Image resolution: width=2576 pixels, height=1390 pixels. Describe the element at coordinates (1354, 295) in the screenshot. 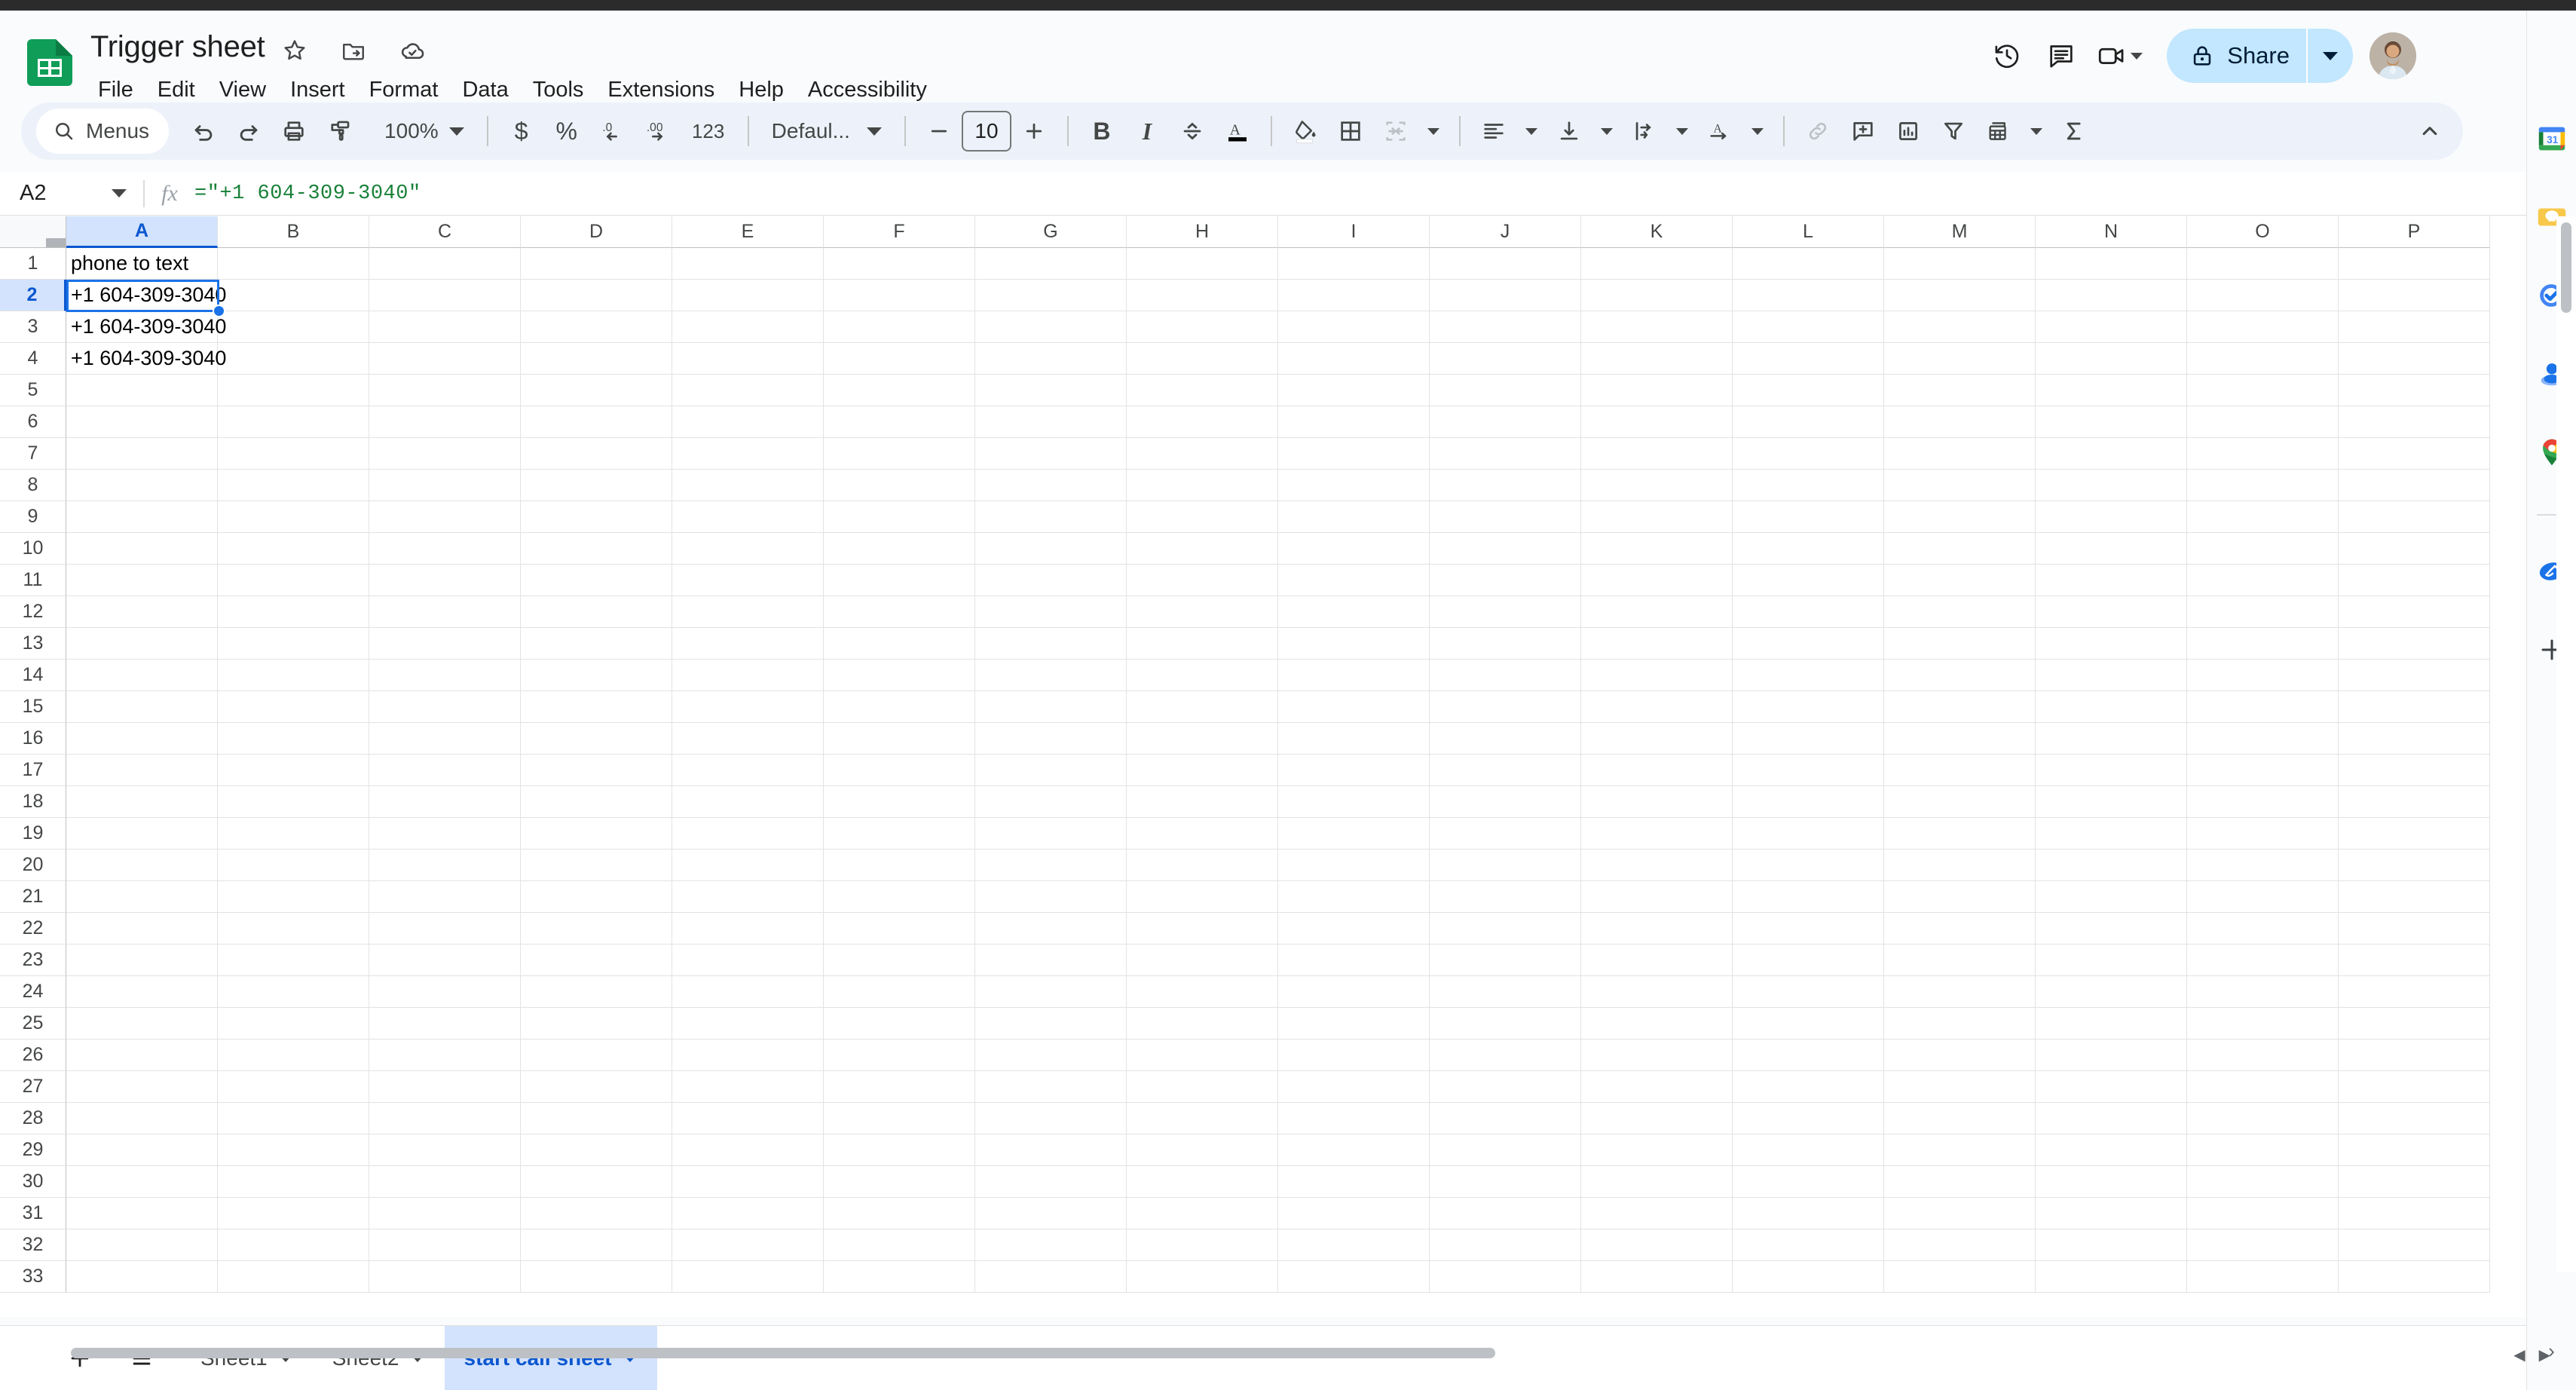

I see `cell-i2` at that location.